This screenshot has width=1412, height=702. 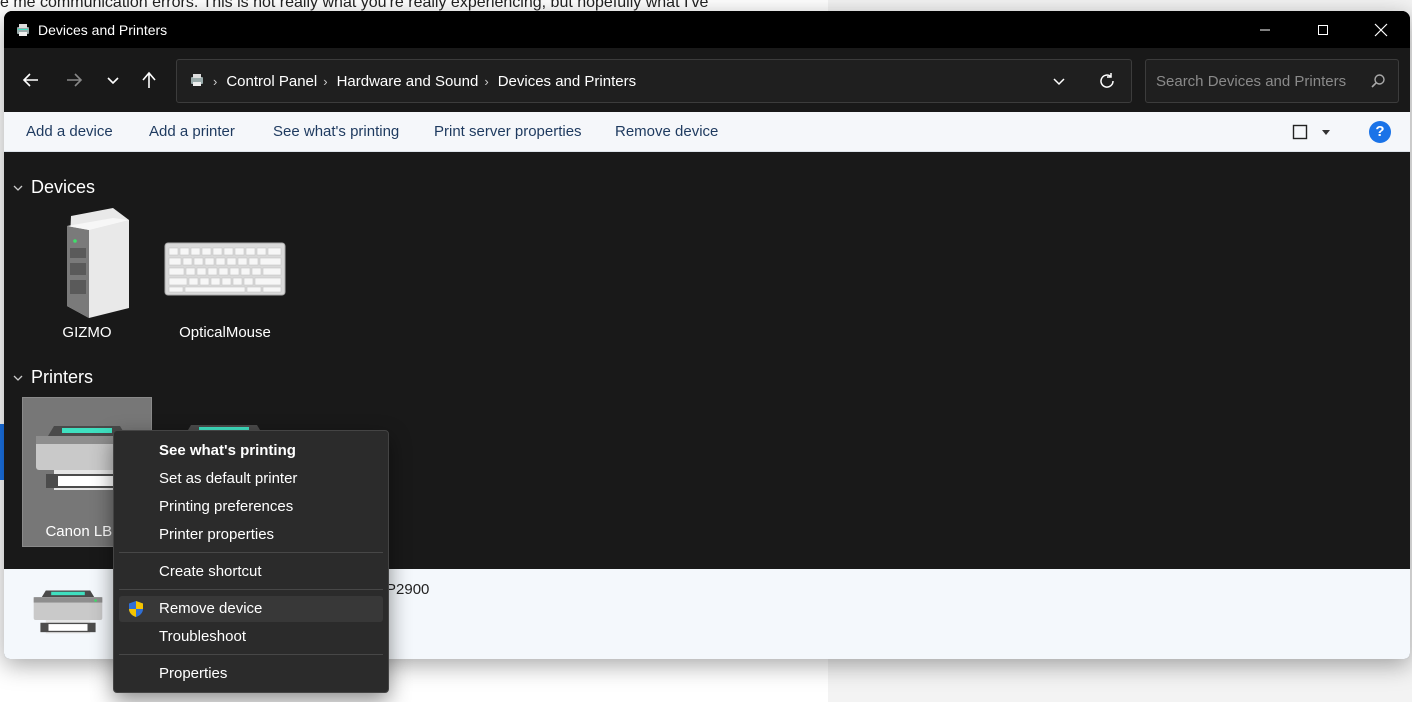 I want to click on menu-item-set-default-printer: Set as default printer, so click(x=251, y=479).